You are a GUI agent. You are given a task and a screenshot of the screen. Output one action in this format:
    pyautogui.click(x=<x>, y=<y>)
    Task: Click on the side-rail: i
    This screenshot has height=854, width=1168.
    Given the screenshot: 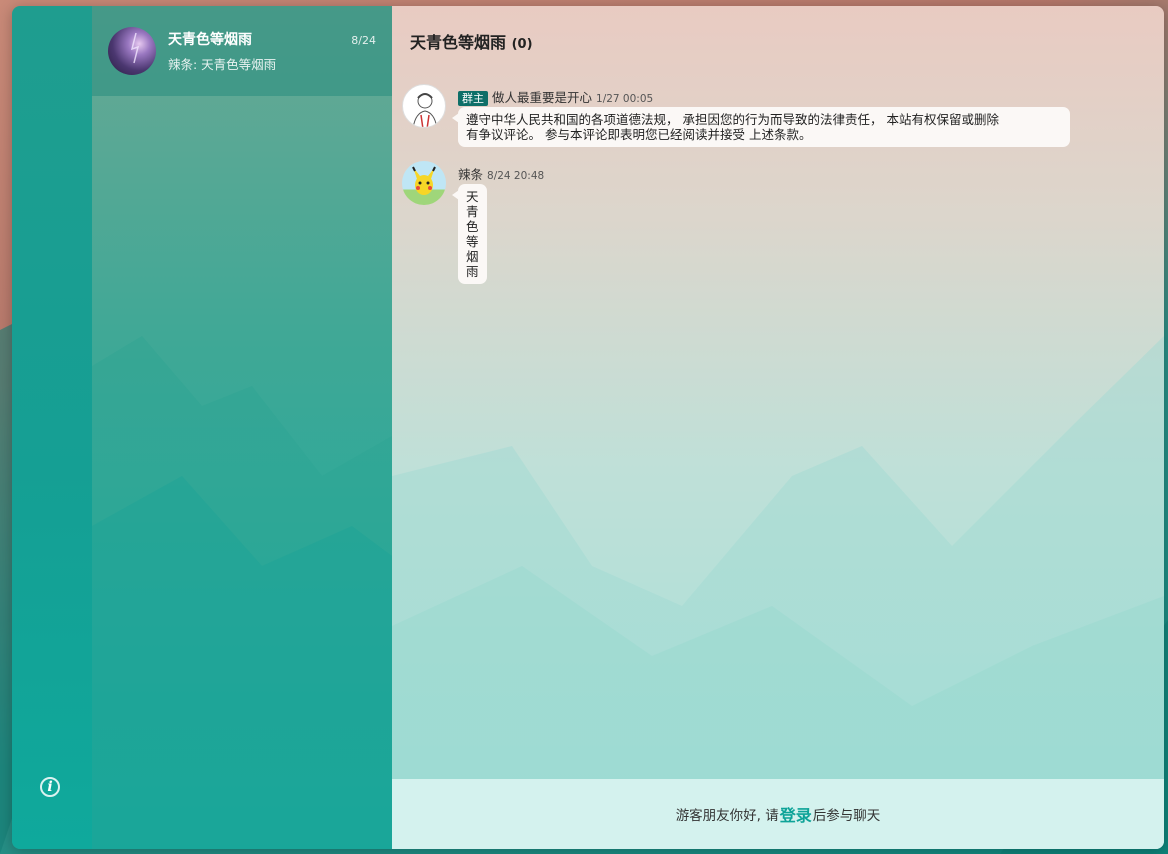 What is the action you would take?
    pyautogui.click(x=52, y=427)
    